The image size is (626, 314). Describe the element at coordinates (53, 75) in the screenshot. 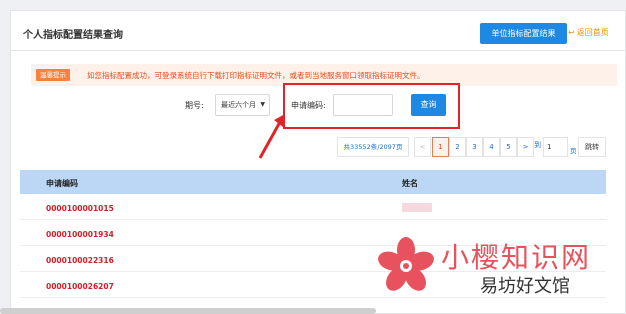

I see `notice-tag: 温馨提示` at that location.